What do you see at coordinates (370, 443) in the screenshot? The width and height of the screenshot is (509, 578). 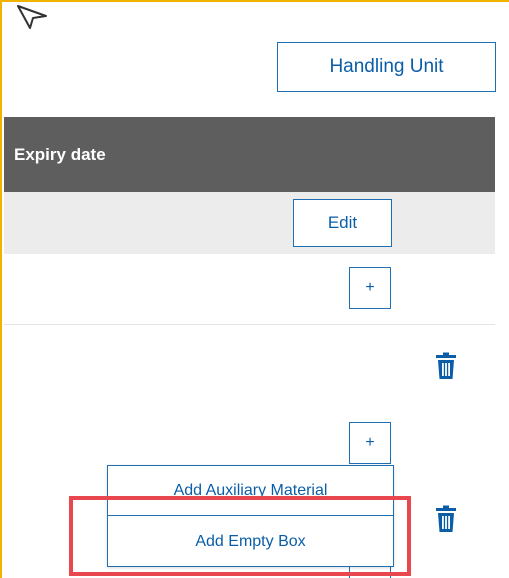 I see `add-item-button: +` at bounding box center [370, 443].